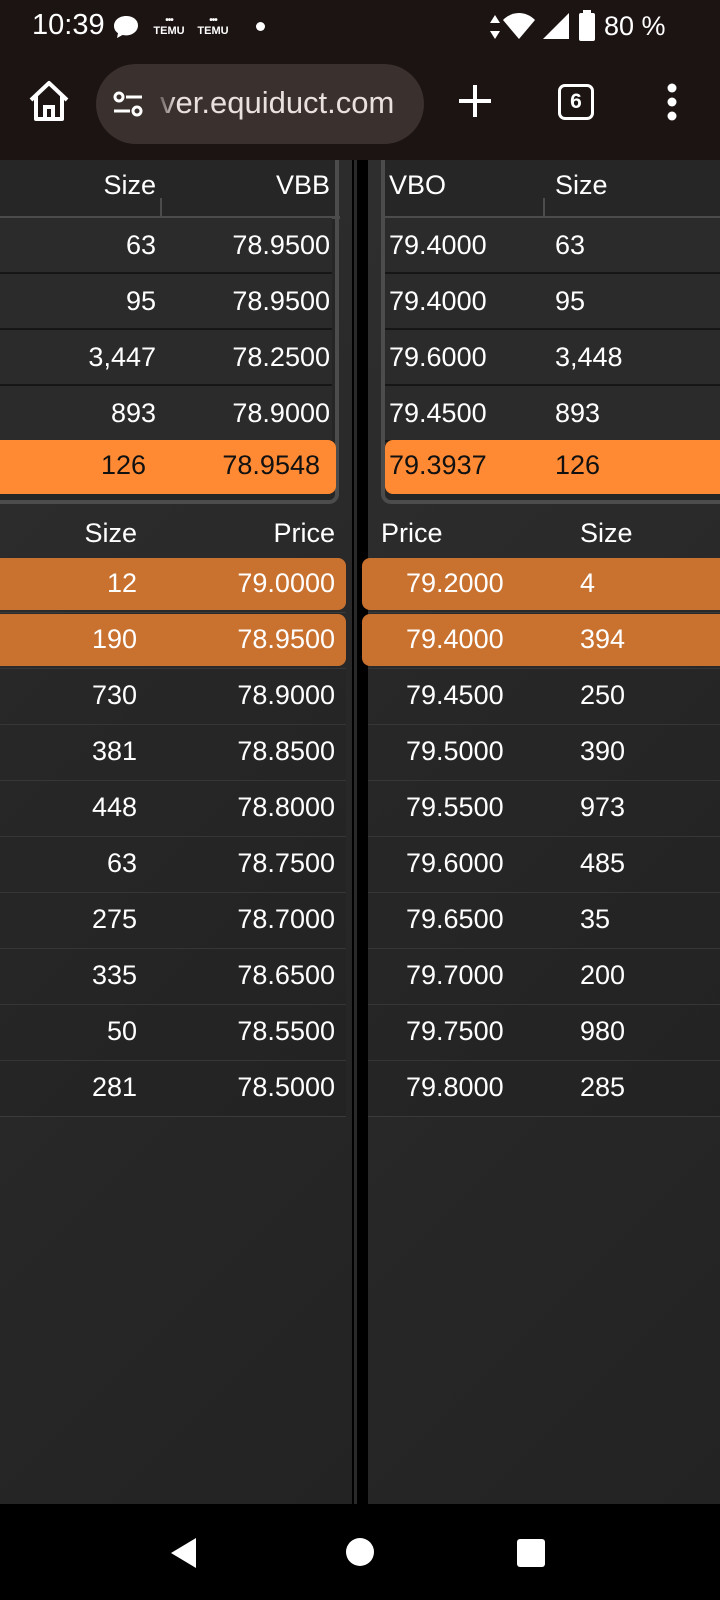 The height and width of the screenshot is (1600, 720). What do you see at coordinates (578, 465) in the screenshot?
I see `bbo-offer-highlight-size: 126` at bounding box center [578, 465].